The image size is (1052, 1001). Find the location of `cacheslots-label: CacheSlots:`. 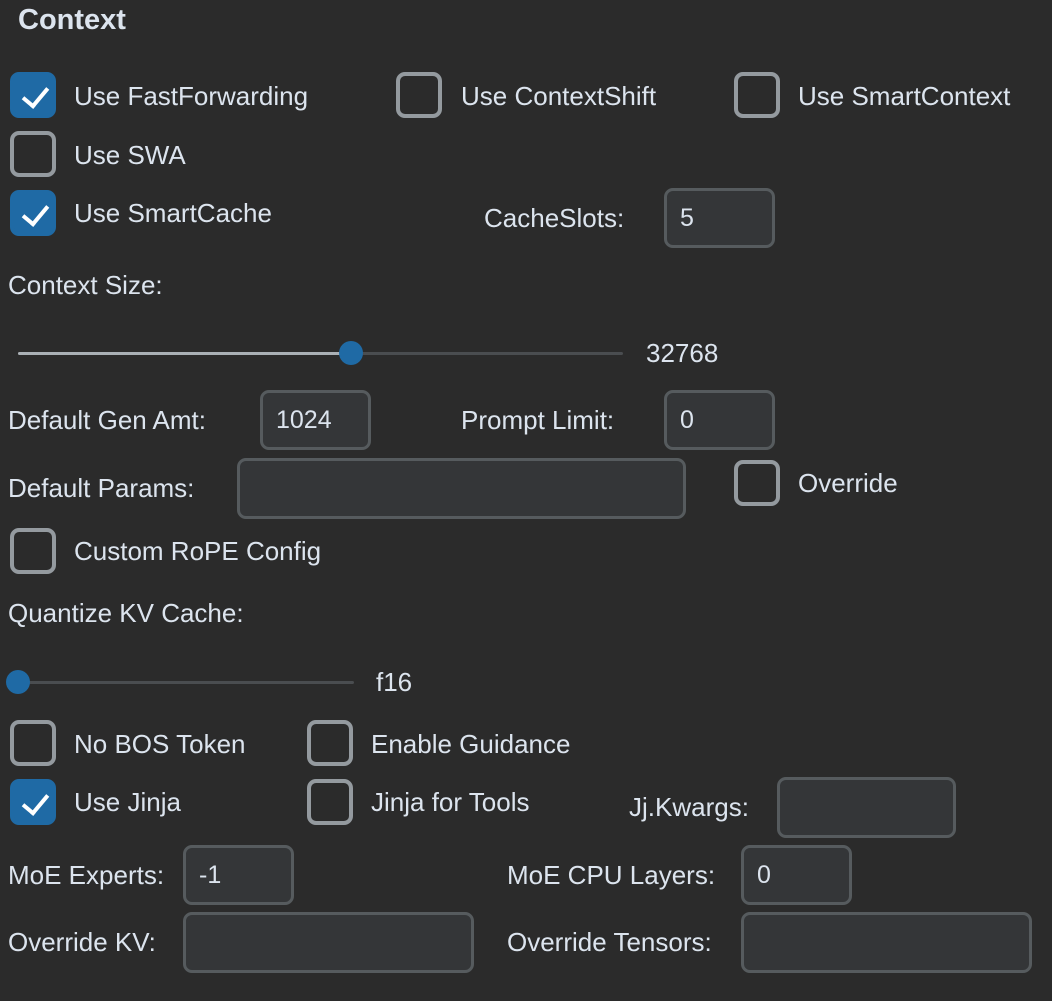

cacheslots-label: CacheSlots: is located at coordinates (554, 218).